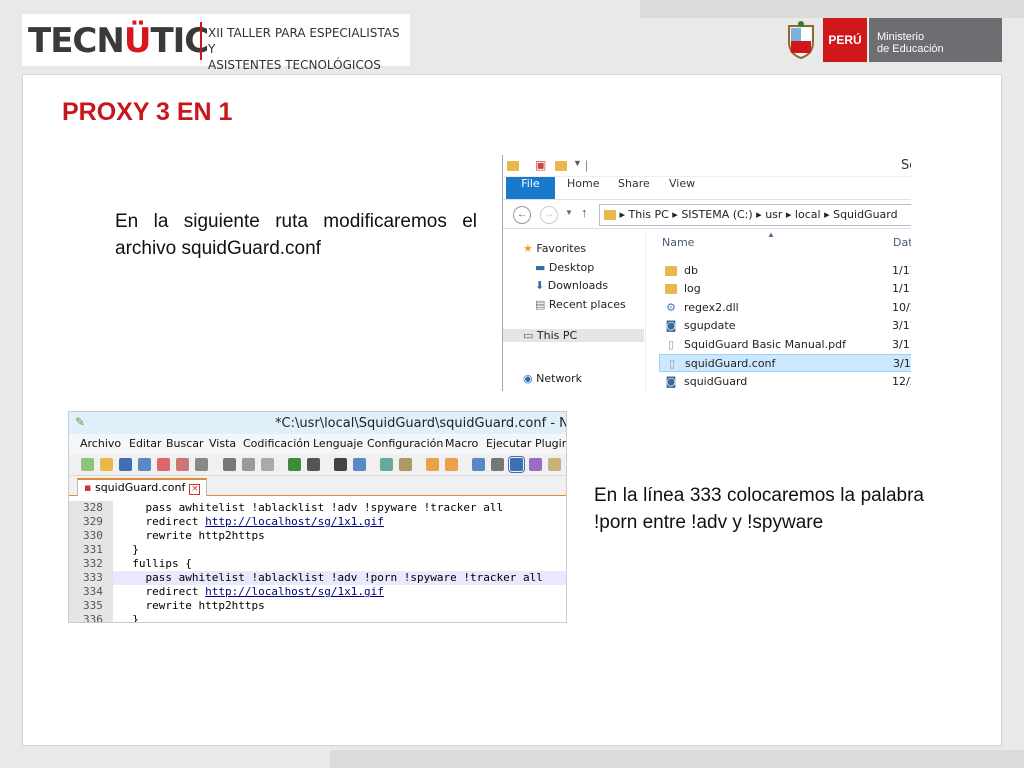 Image resolution: width=1024 pixels, height=768 pixels. Describe the element at coordinates (561, 165) in the screenshot. I see `new-folder-icon` at that location.